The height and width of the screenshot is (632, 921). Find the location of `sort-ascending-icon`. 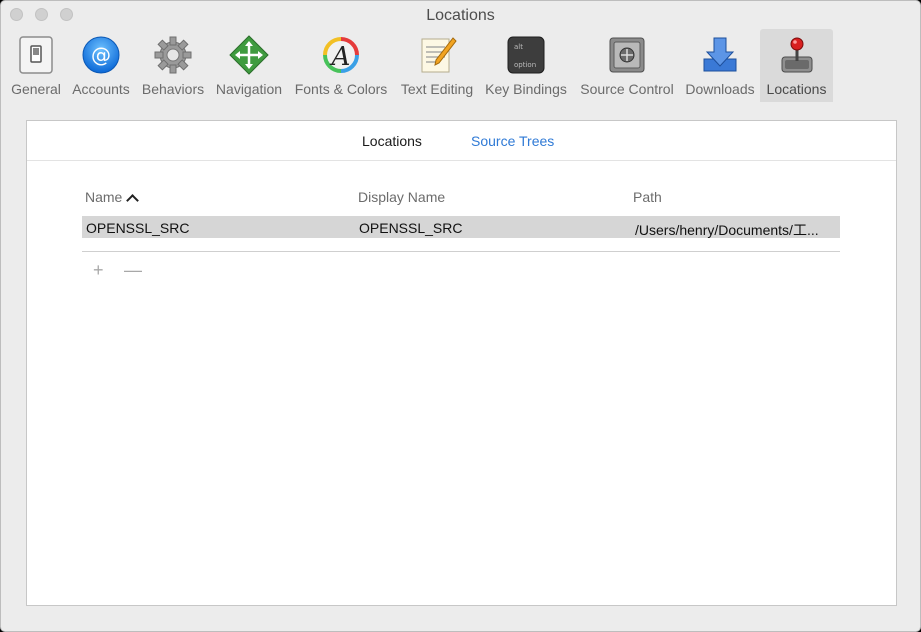

sort-ascending-icon is located at coordinates (133, 200).